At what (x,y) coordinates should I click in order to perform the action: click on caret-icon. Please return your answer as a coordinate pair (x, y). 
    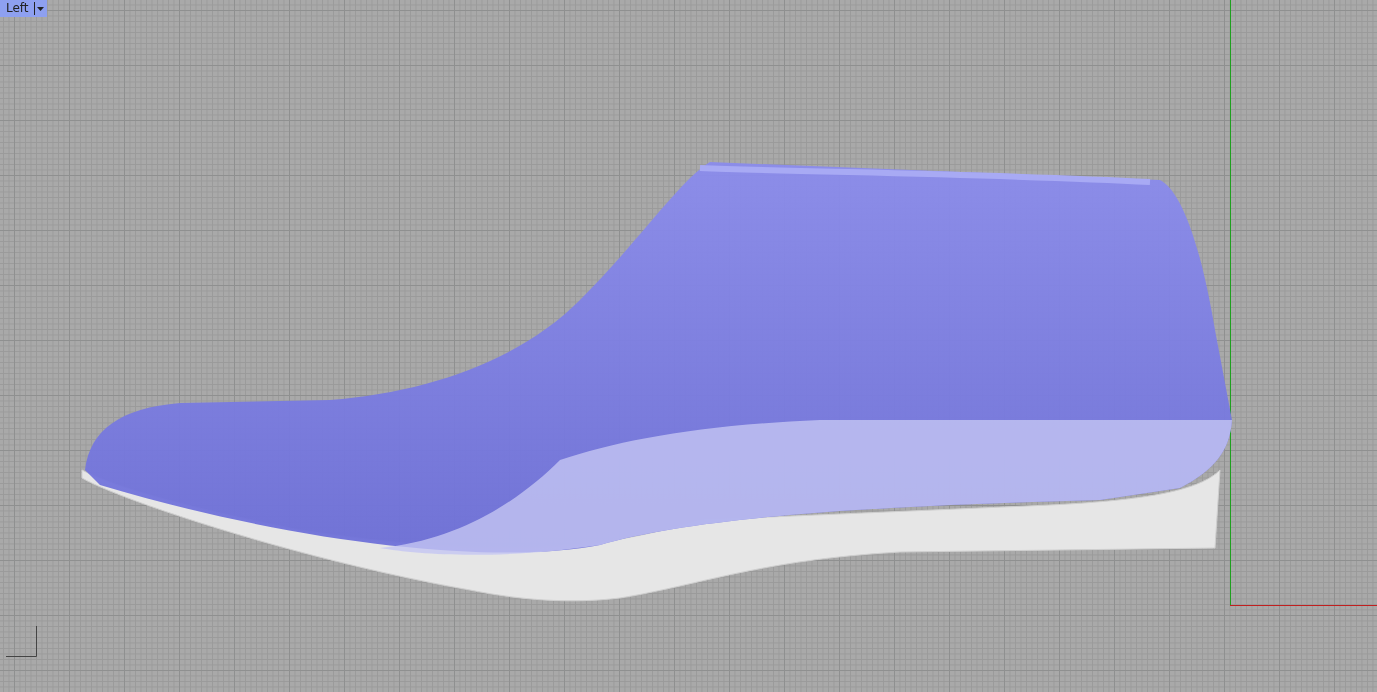
    Looking at the image, I should click on (40, 8).